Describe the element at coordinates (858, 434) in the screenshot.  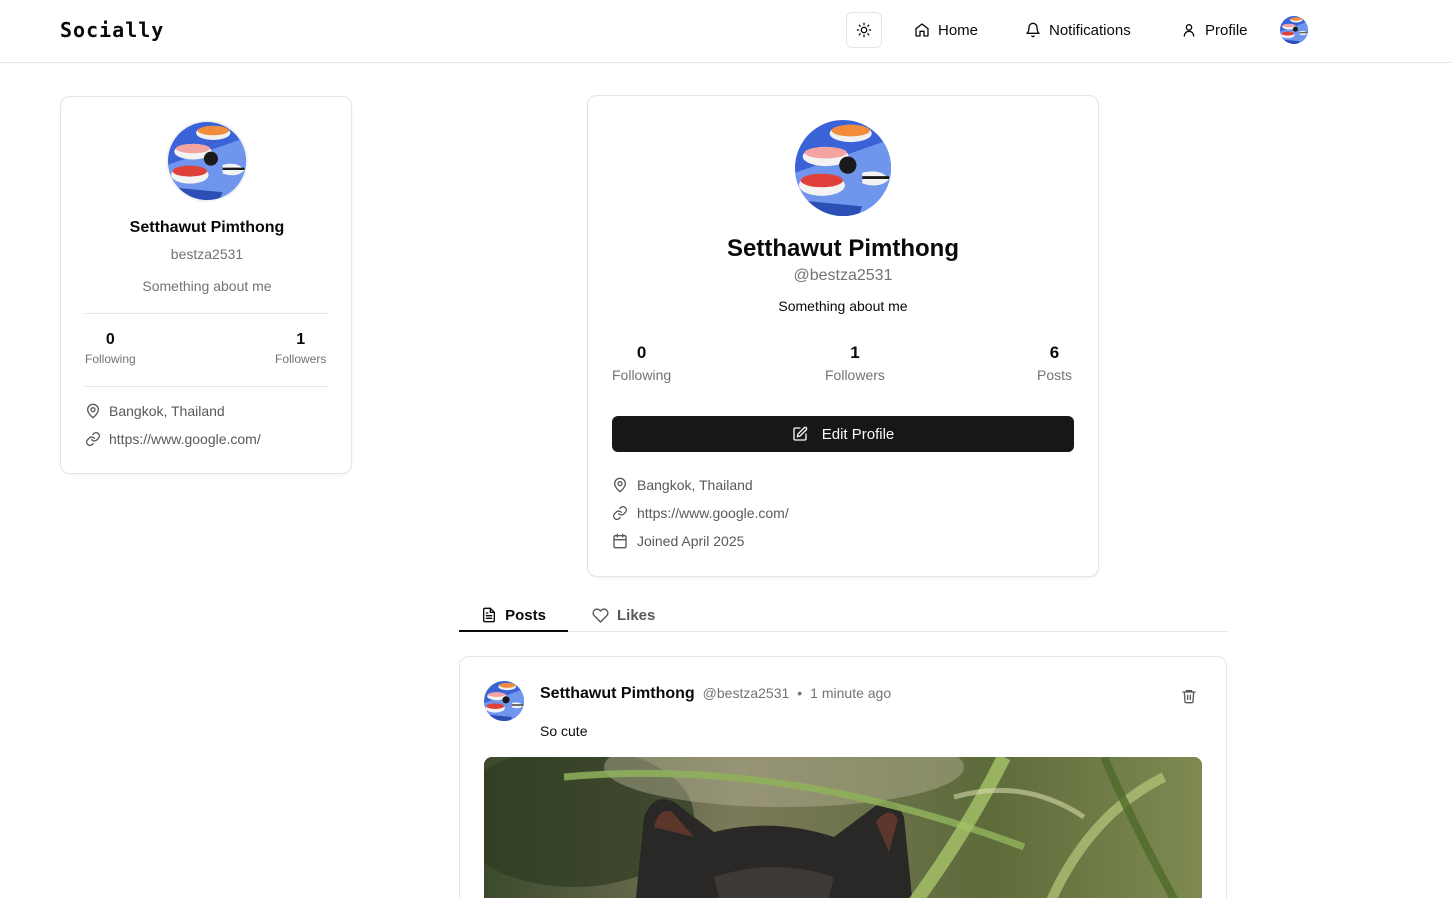
I see `edit-profile-label: Edit Profile` at that location.